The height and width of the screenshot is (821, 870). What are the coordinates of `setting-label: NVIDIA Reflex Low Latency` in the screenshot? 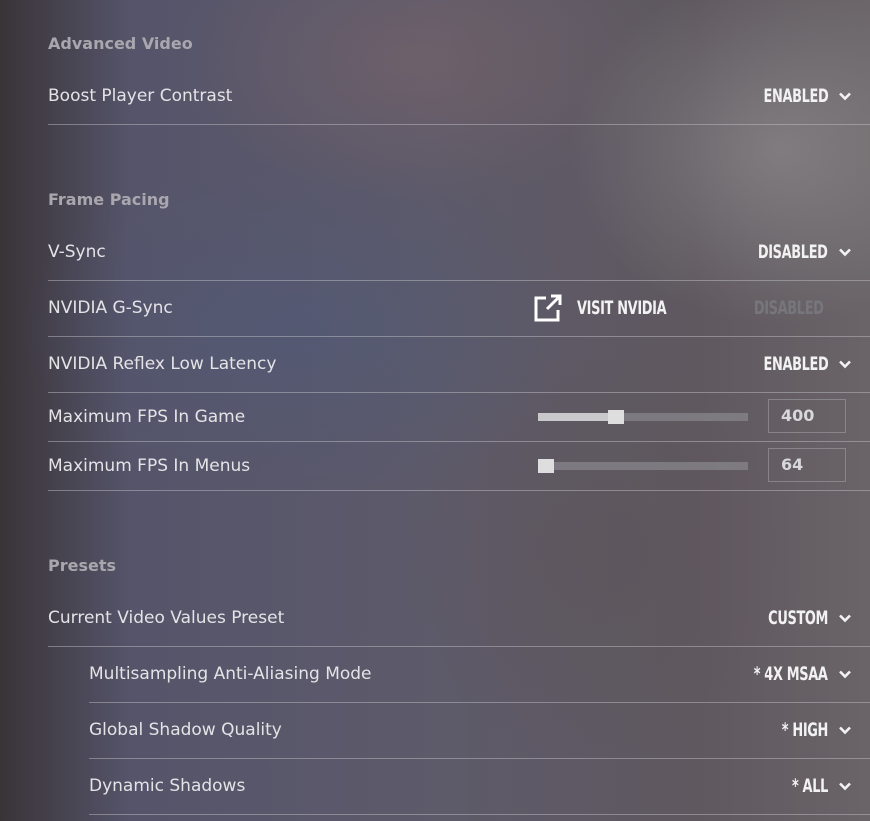 It's located at (162, 364).